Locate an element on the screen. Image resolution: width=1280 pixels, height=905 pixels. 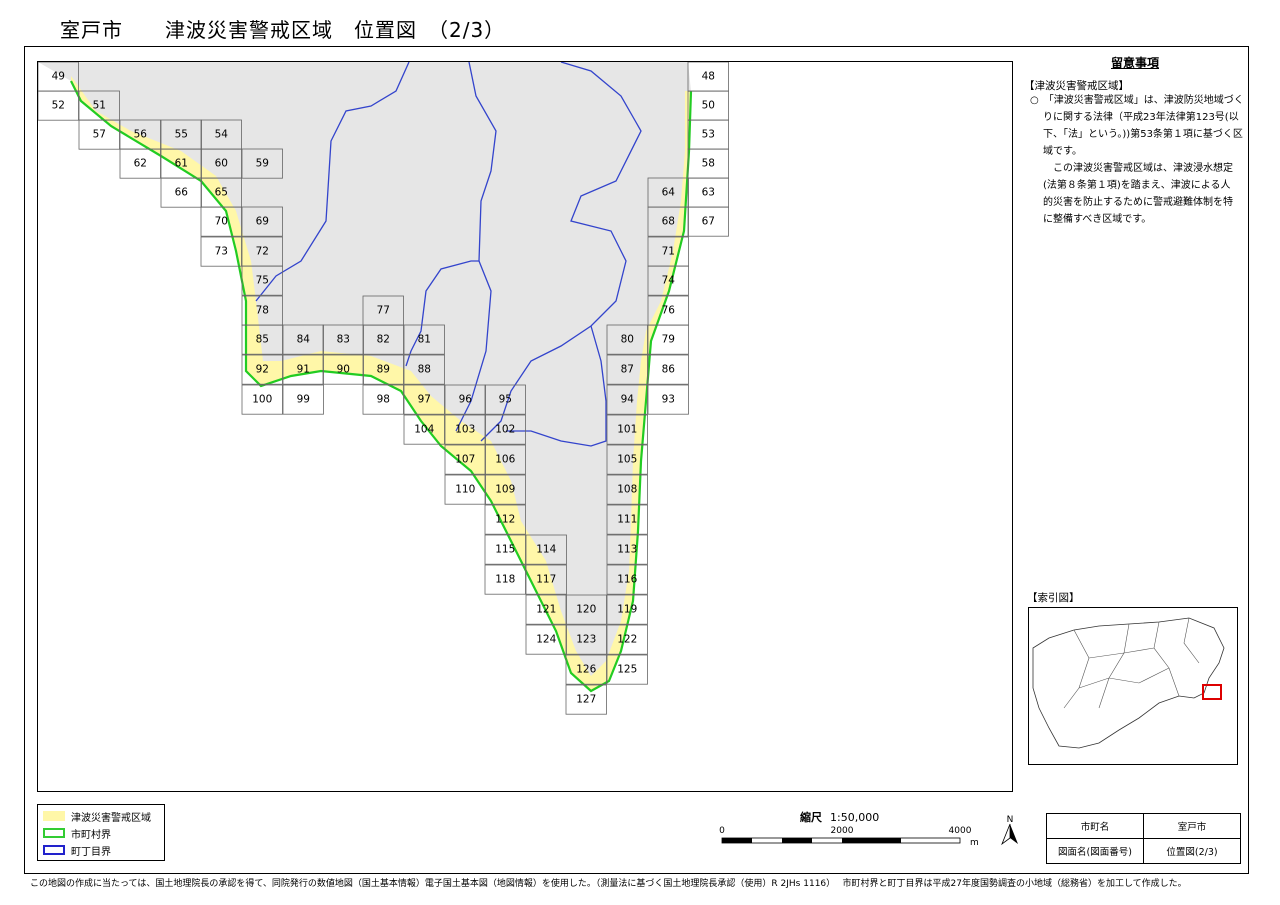
map-sheet-number: 100 is located at coordinates (262, 400).